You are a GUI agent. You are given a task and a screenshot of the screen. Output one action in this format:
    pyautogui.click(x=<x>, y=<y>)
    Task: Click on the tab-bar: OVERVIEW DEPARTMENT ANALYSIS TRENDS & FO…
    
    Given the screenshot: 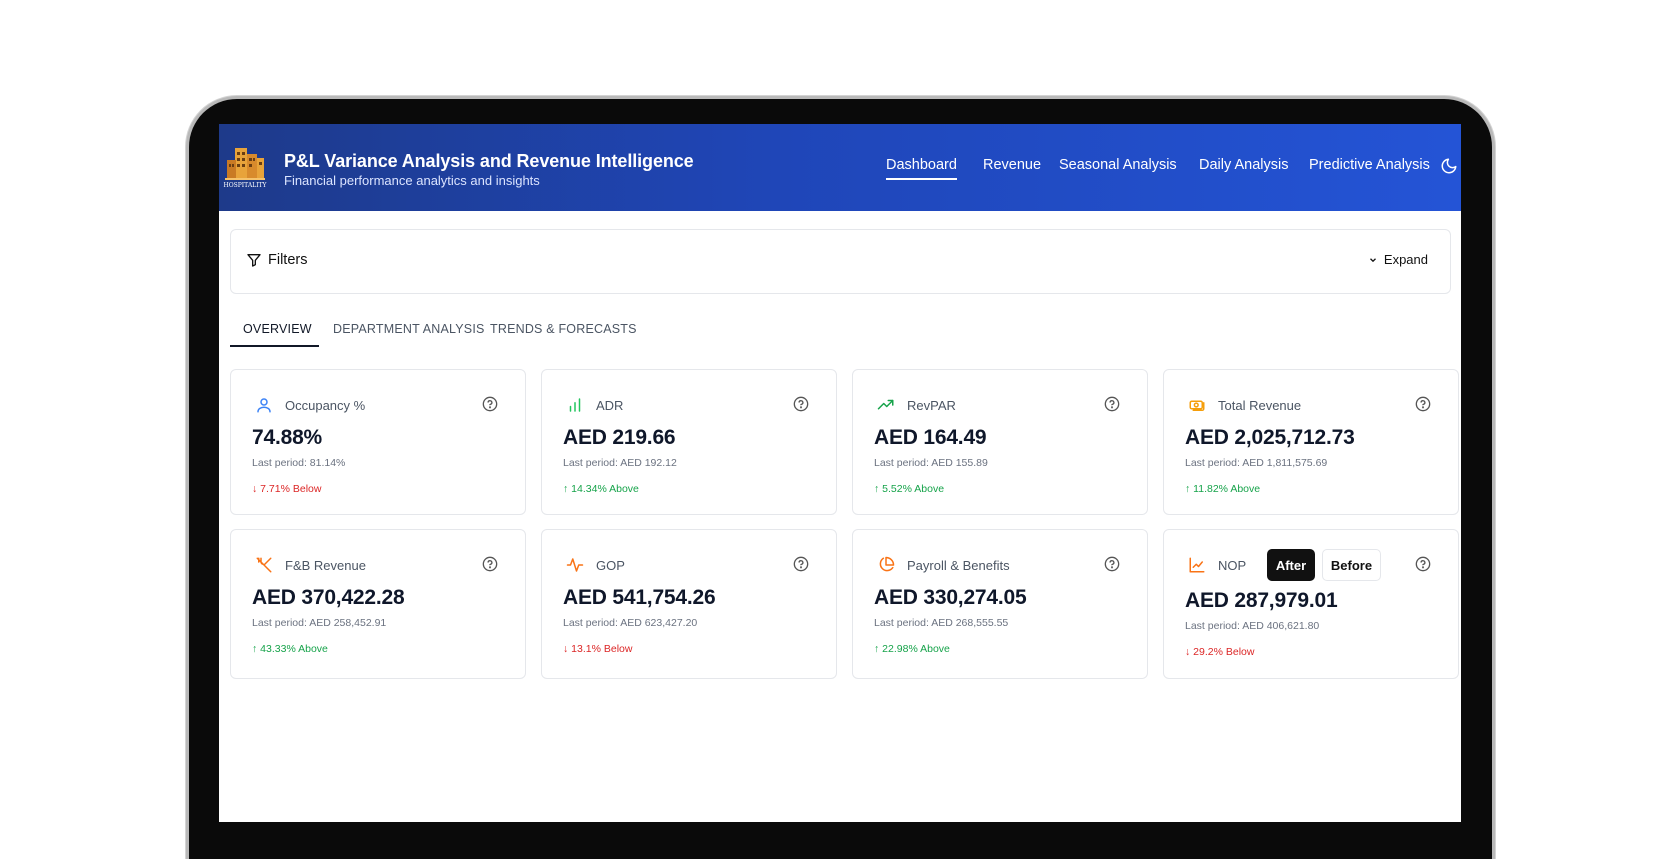 What is the action you would take?
    pyautogui.click(x=530, y=329)
    